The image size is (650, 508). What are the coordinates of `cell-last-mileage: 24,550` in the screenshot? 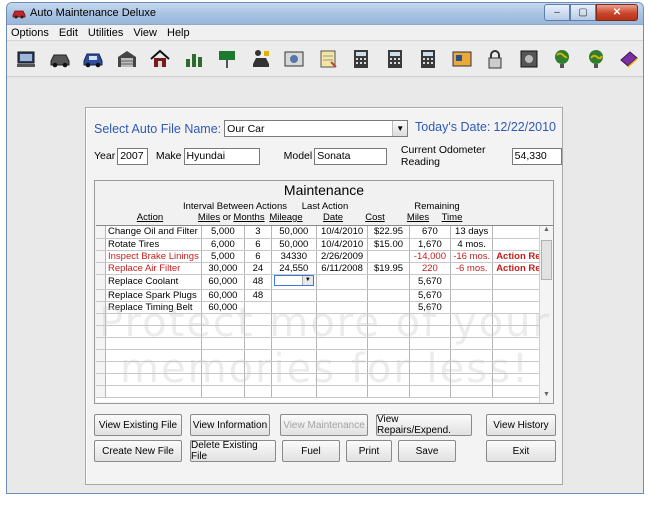 It's located at (294, 268).